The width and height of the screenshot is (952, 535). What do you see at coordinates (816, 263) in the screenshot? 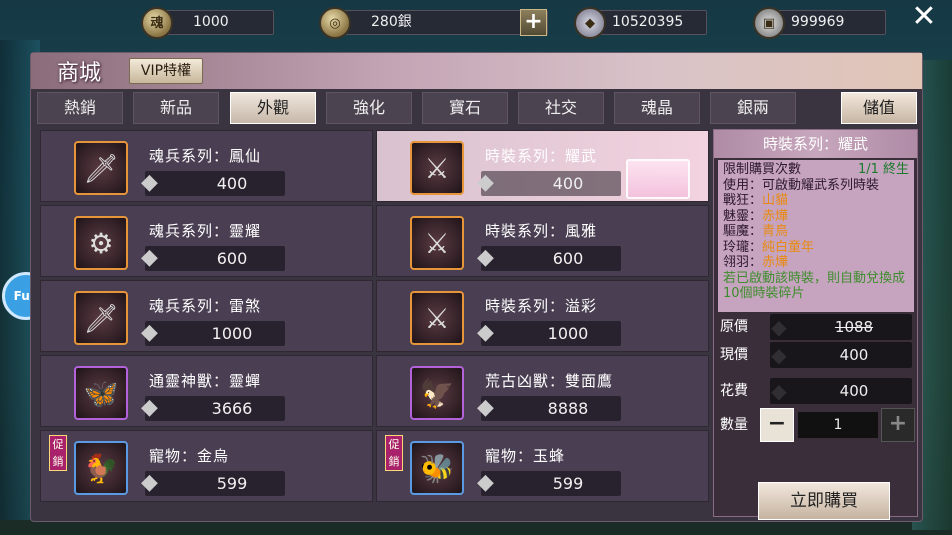
I see `stat-row: 翎羽：赤燁` at bounding box center [816, 263].